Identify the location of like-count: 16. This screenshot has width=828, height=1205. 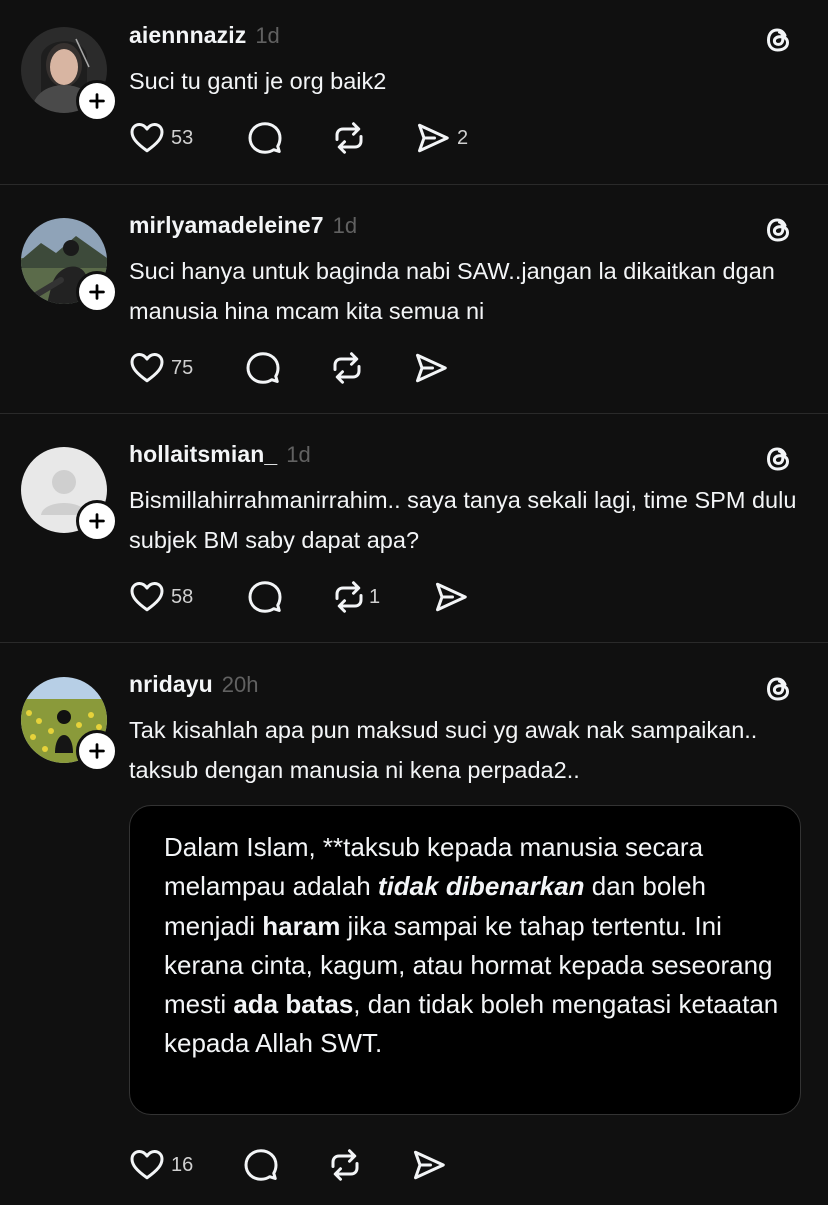
(182, 1164).